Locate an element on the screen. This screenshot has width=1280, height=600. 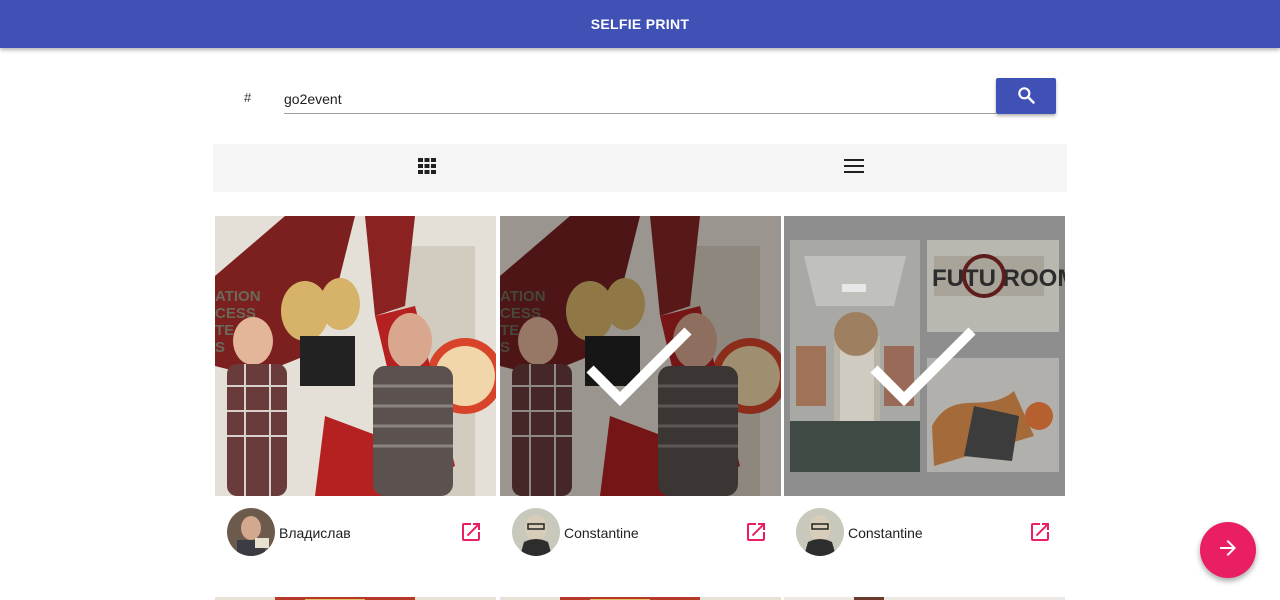
author-name: Владислав is located at coordinates (315, 533).